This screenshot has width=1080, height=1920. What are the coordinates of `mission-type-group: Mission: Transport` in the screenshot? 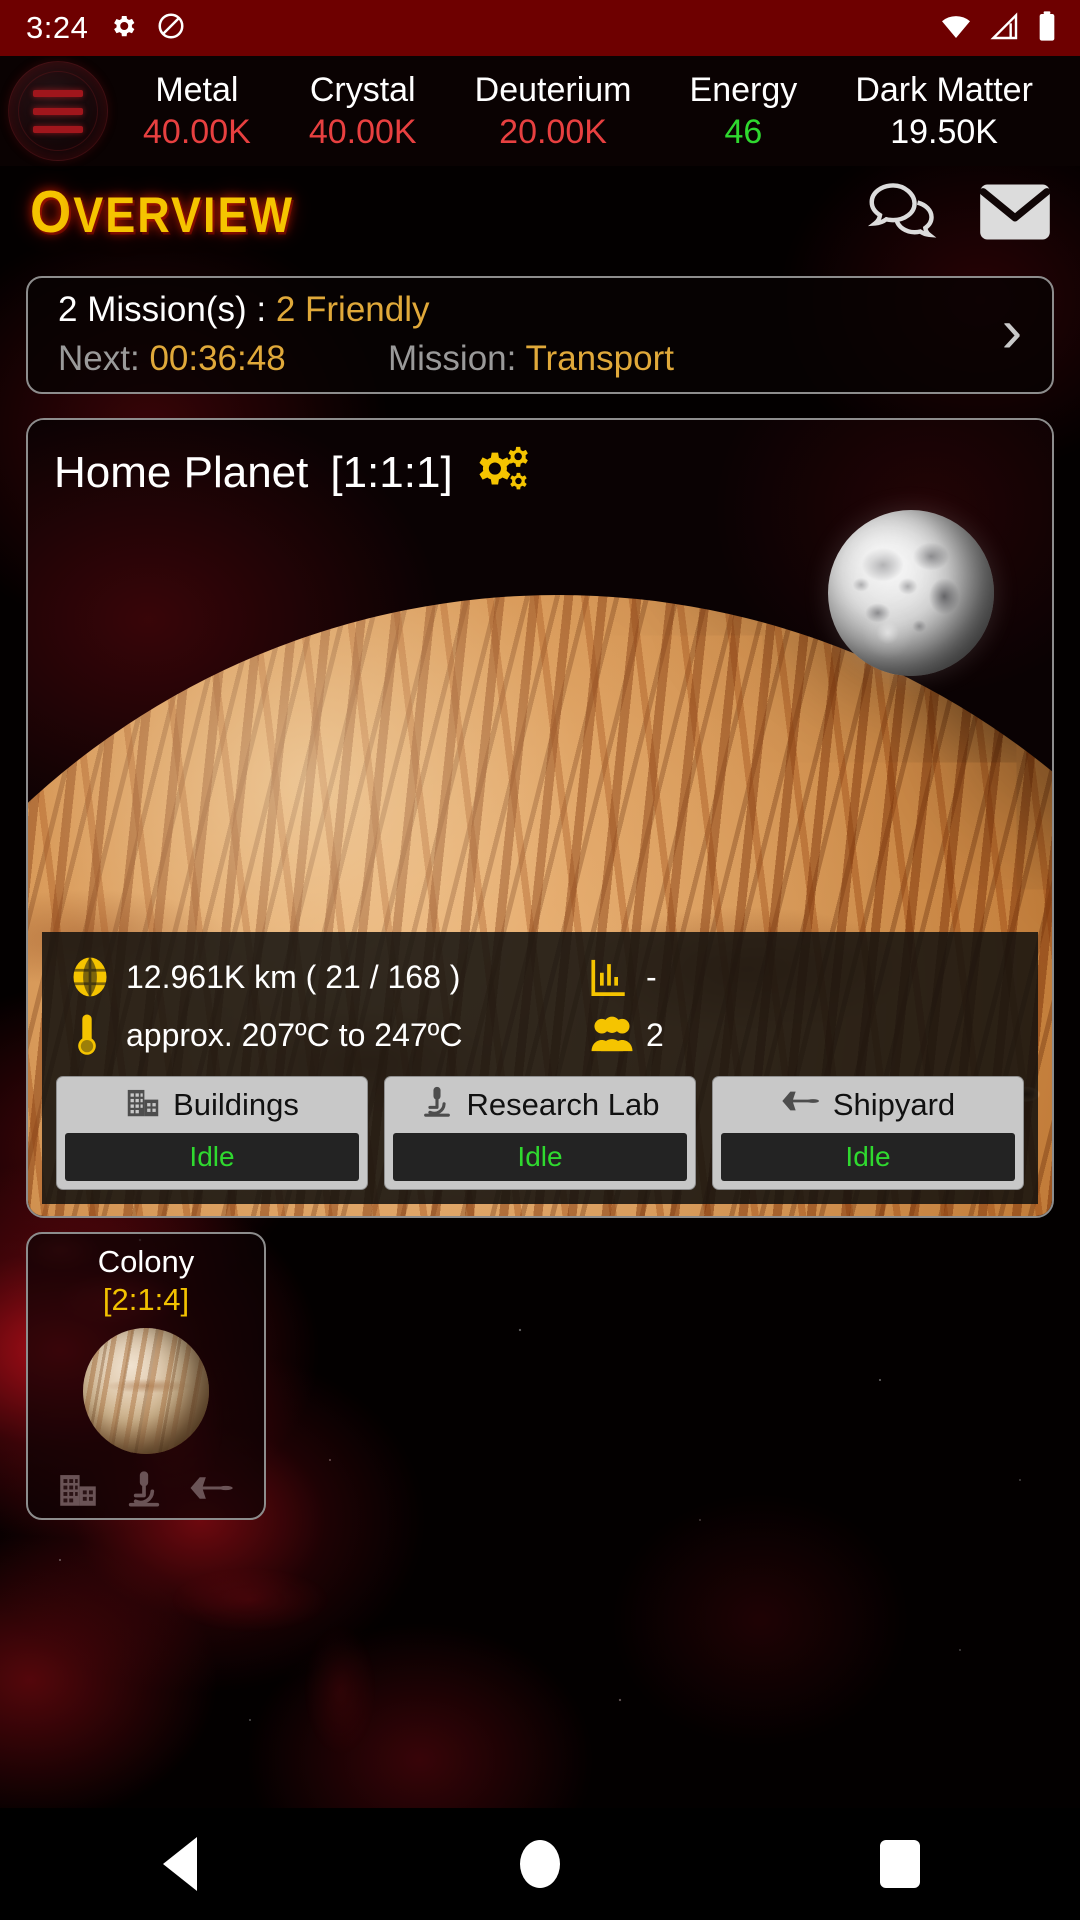 It's located at (531, 359).